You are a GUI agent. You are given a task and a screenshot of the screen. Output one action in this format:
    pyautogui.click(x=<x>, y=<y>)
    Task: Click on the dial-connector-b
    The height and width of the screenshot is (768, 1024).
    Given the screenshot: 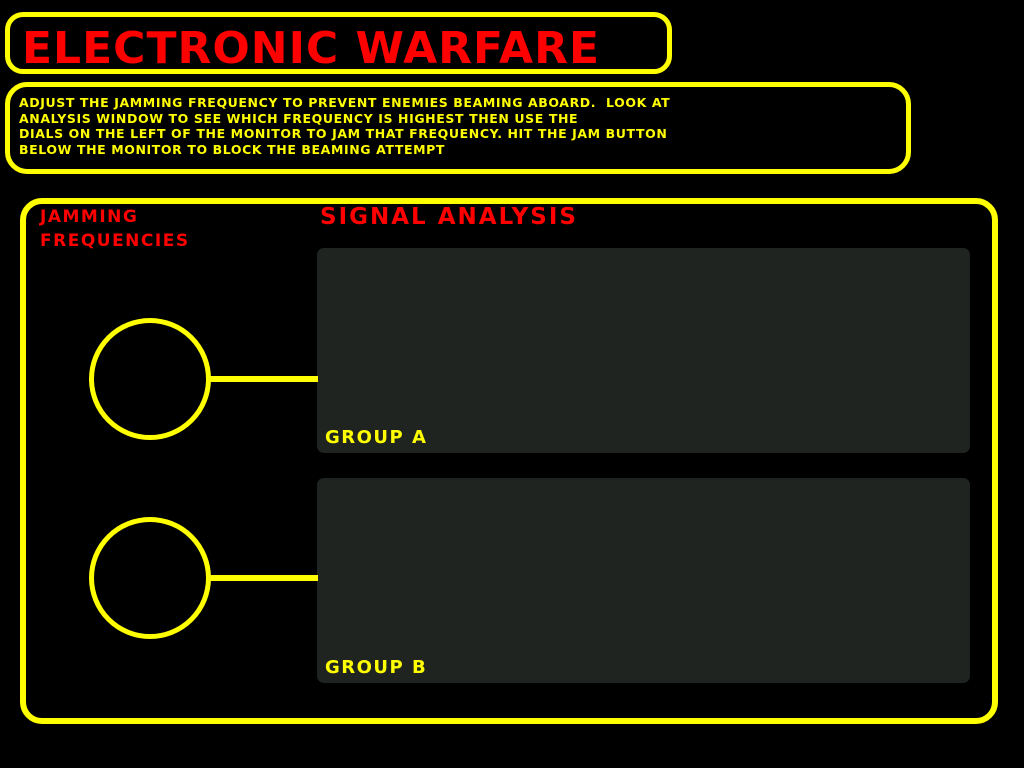 What is the action you would take?
    pyautogui.click(x=264, y=578)
    